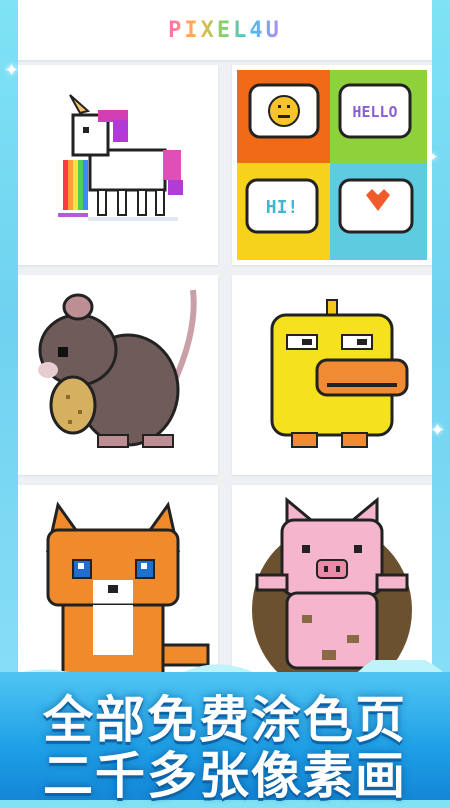 The image size is (450, 808). What do you see at coordinates (374, 112) in the screenshot?
I see `hello-text: HELLO` at bounding box center [374, 112].